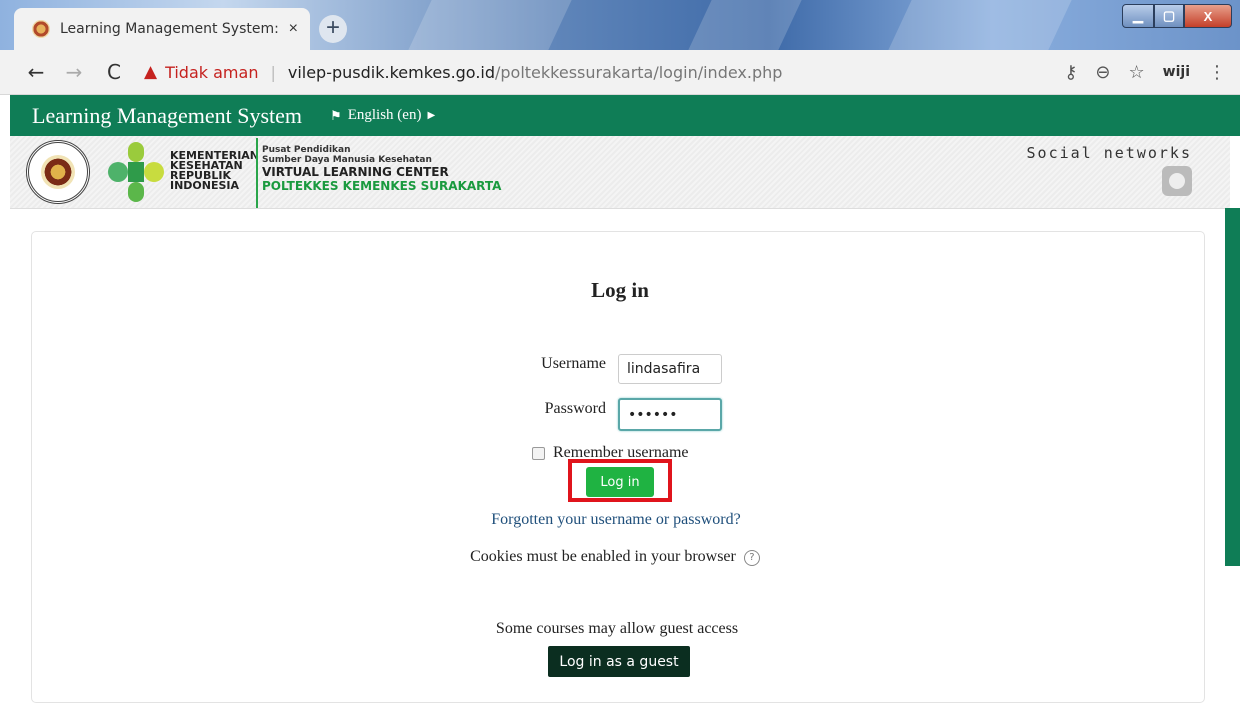 Image resolution: width=1240 pixels, height=703 pixels. What do you see at coordinates (617, 628) in the screenshot?
I see `guest-access-note: Some courses may allow guest access` at bounding box center [617, 628].